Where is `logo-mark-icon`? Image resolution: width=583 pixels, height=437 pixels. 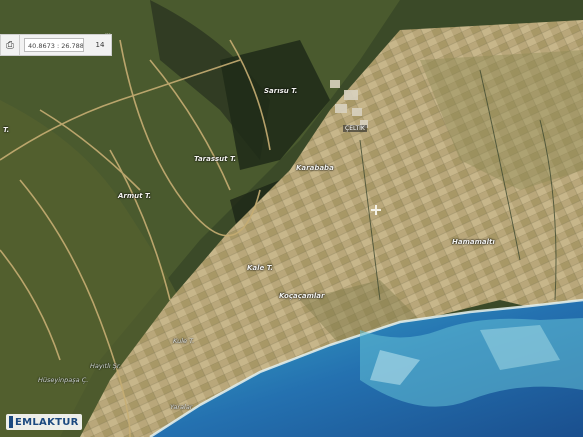 logo-mark-icon is located at coordinates (11, 422).